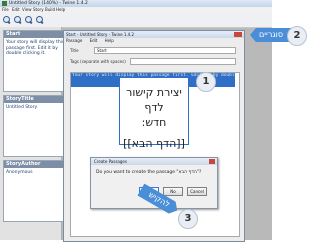  I want to click on title-label: Title, so click(74, 50).